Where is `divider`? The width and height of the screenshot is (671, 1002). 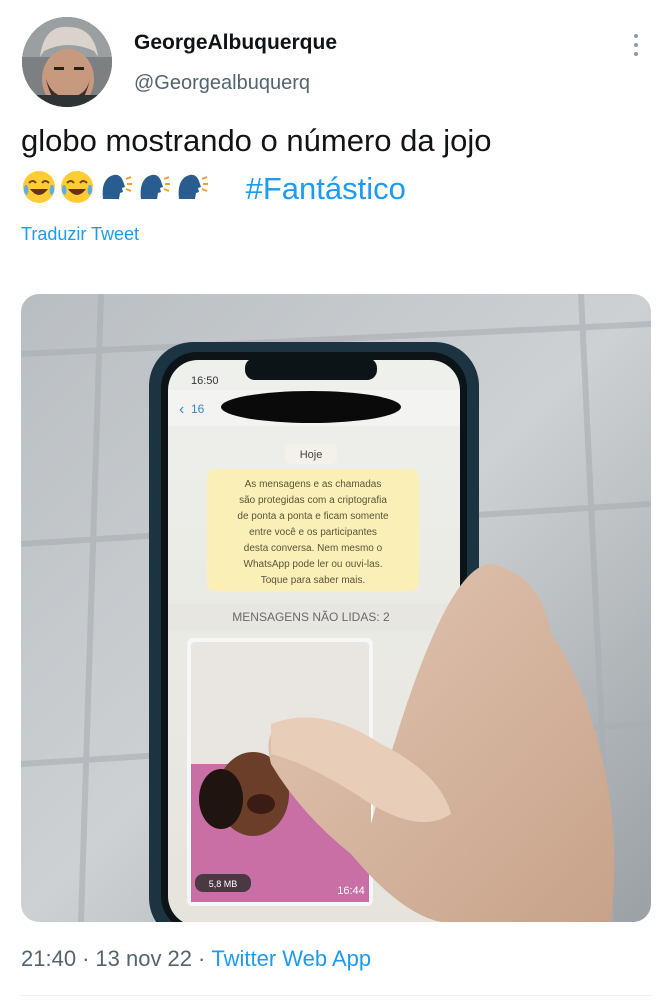
divider is located at coordinates (336, 995).